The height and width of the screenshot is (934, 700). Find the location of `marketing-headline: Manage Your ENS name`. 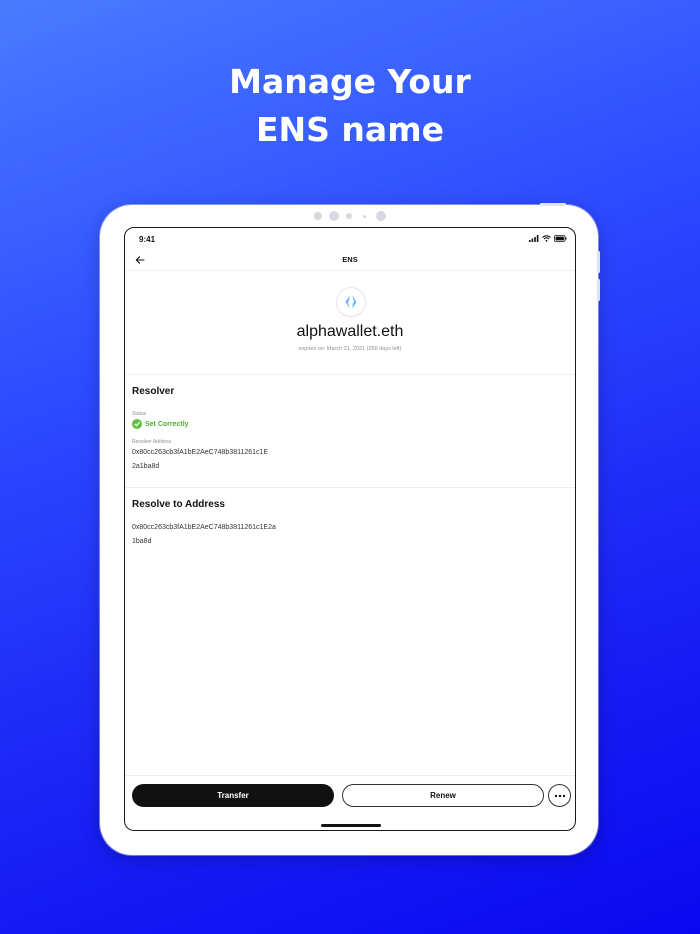

marketing-headline: Manage Your ENS name is located at coordinates (350, 106).